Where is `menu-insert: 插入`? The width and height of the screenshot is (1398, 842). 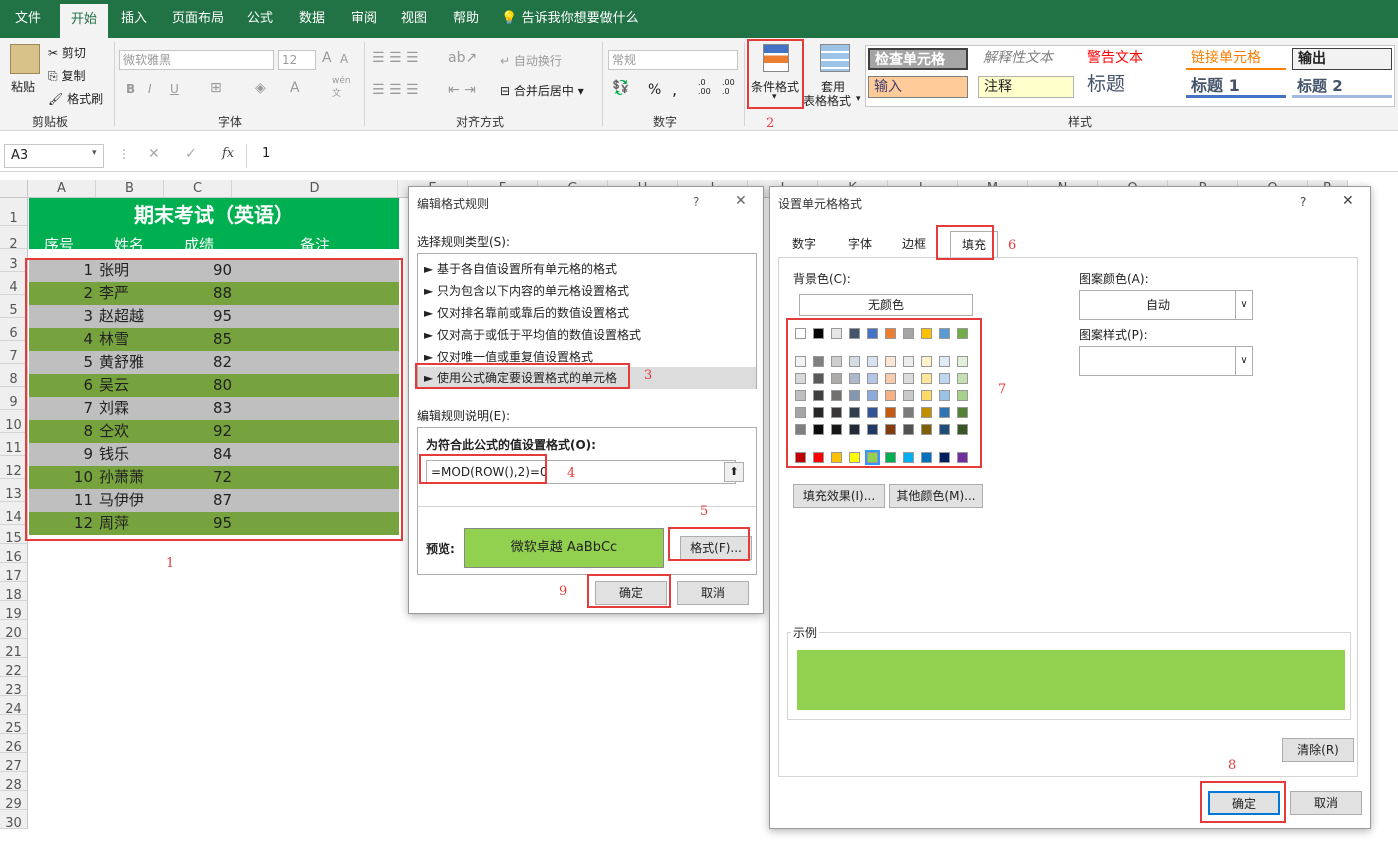
menu-insert: 插入 is located at coordinates (134, 19).